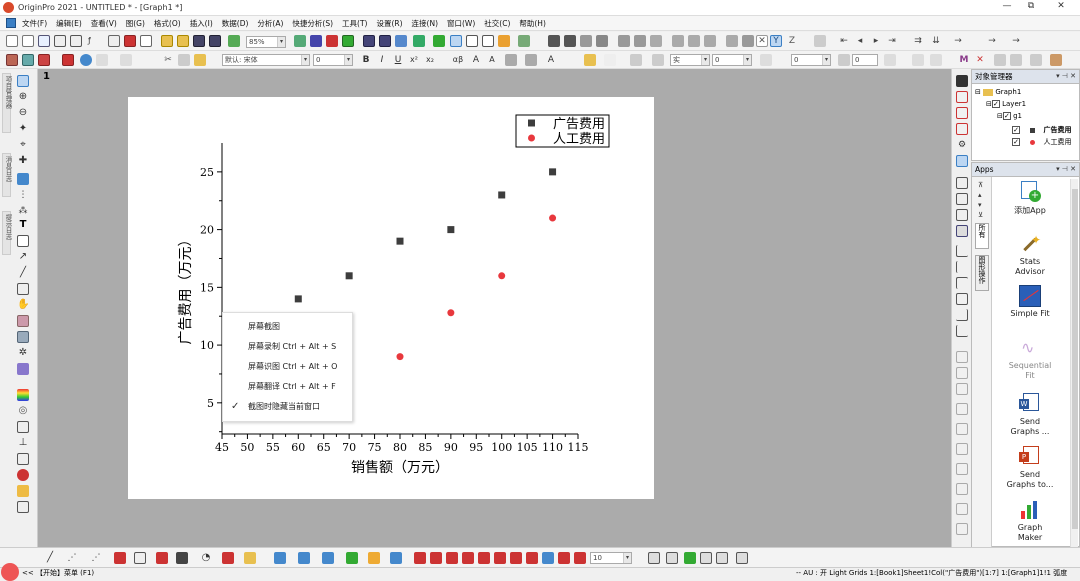 This screenshot has height=581, width=1080. Describe the element at coordinates (962, 283) in the screenshot. I see `axis-bracket2-icon` at that location.